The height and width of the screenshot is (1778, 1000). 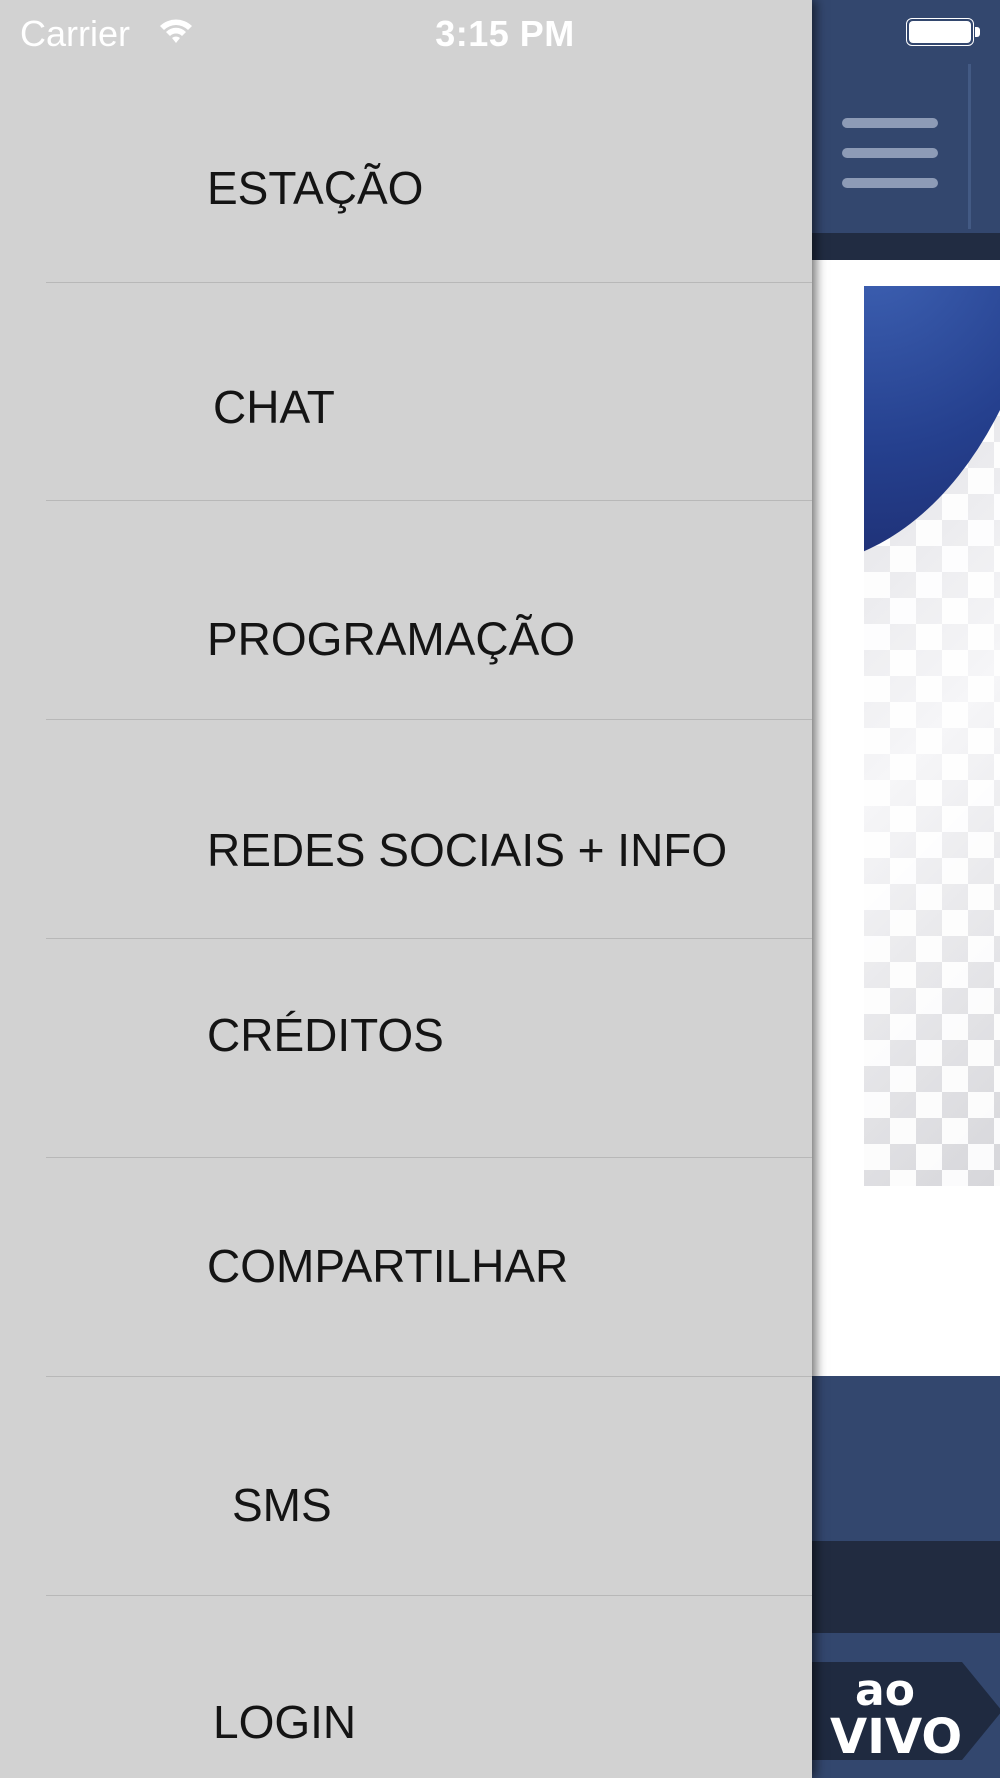 I want to click on drawer-item-label: SMS, so click(x=282, y=1505).